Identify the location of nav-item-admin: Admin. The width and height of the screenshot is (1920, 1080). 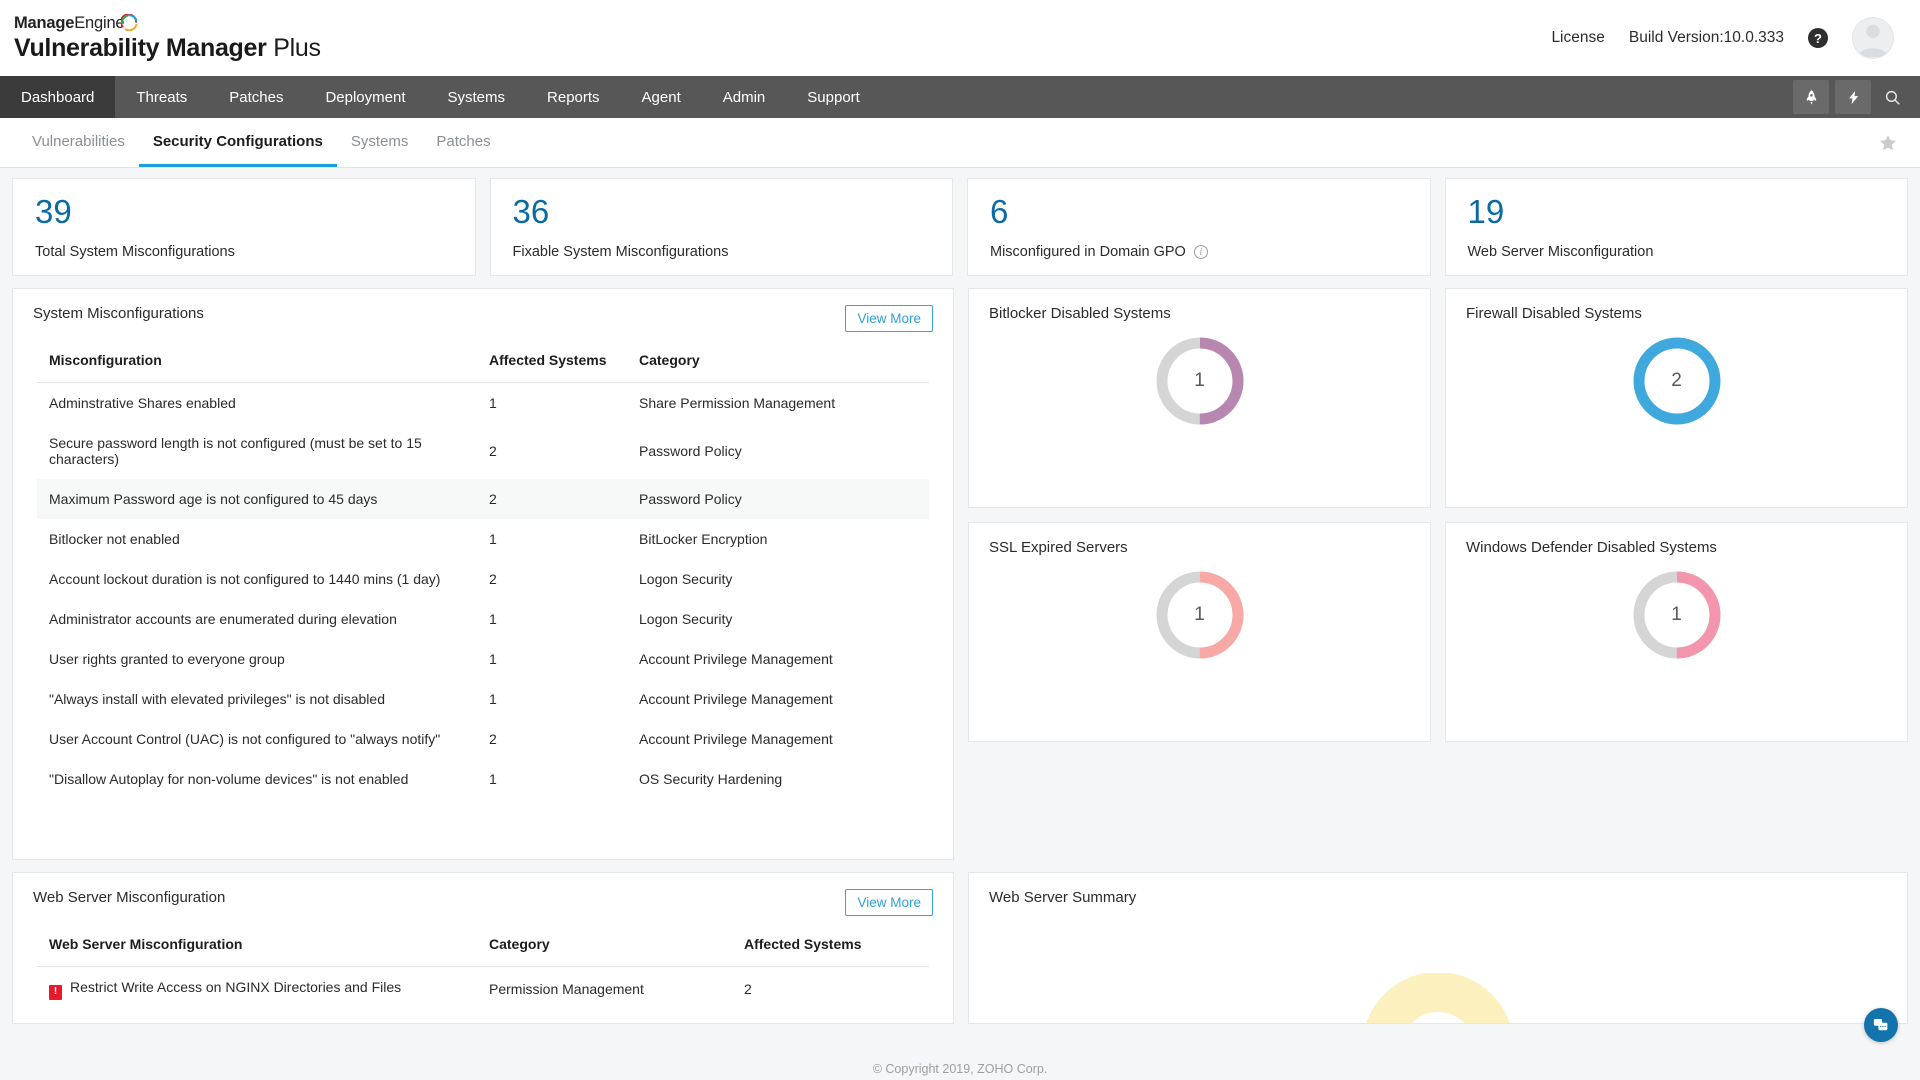
(744, 97).